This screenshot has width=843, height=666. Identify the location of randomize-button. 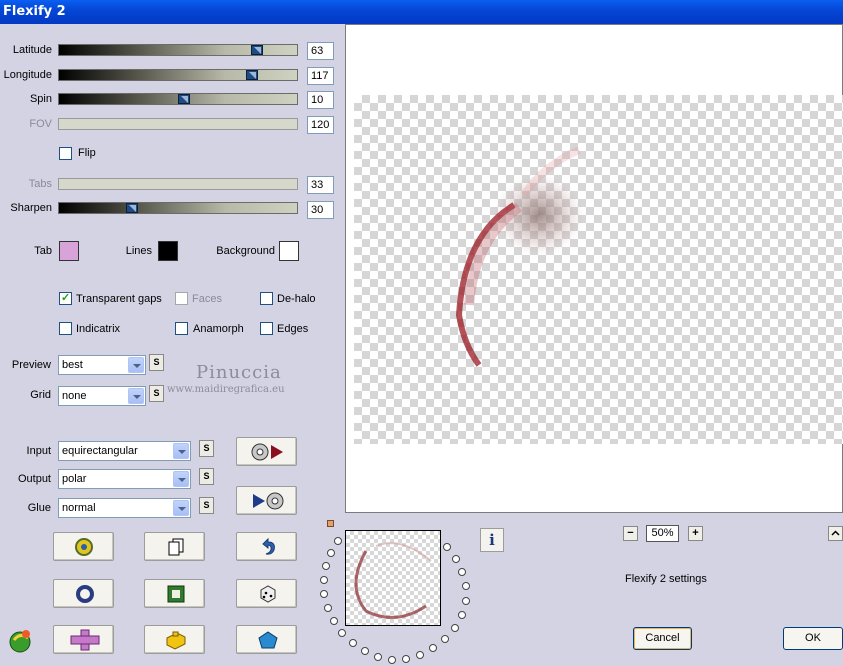
(83, 546).